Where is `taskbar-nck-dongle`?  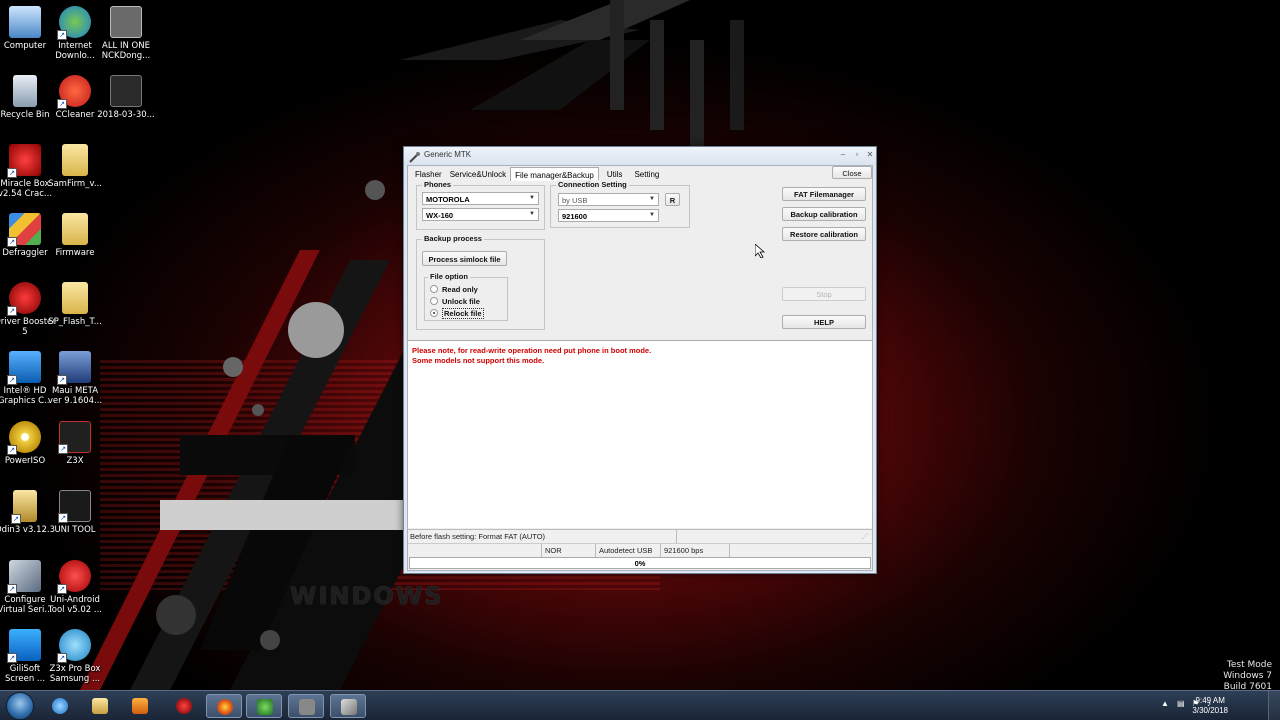 taskbar-nck-dongle is located at coordinates (306, 706).